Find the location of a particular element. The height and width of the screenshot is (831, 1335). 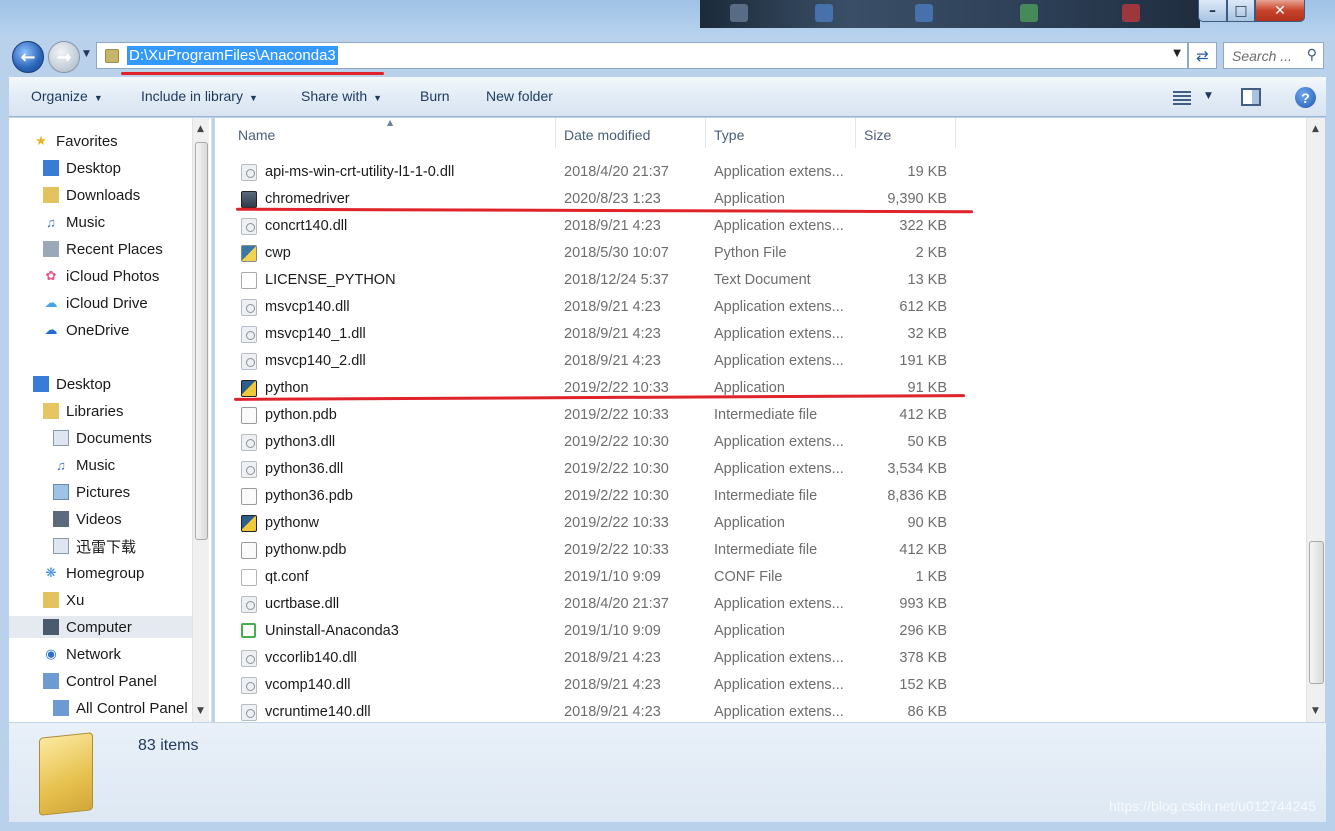

nav-item-all-control-panel: All Control Panel is located at coordinates (120, 708).